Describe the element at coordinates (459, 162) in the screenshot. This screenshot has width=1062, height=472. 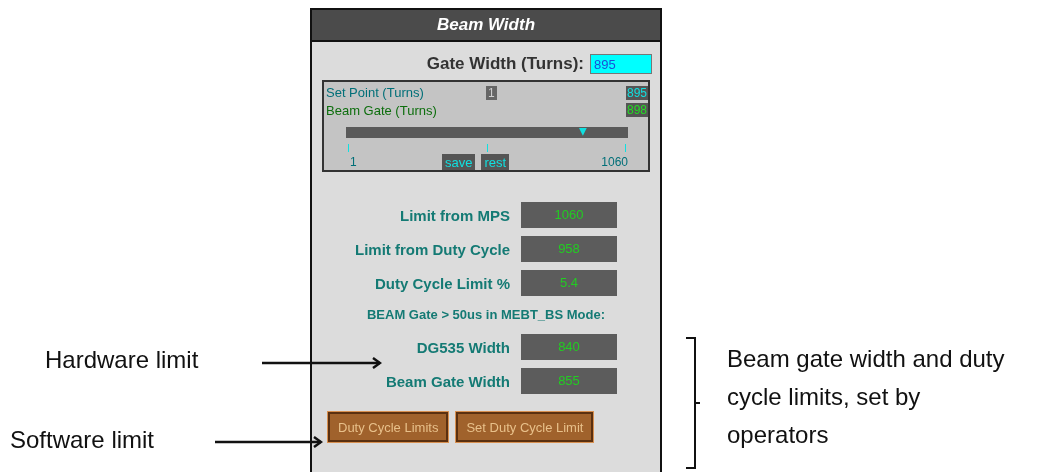
I see `slider-button: save` at that location.